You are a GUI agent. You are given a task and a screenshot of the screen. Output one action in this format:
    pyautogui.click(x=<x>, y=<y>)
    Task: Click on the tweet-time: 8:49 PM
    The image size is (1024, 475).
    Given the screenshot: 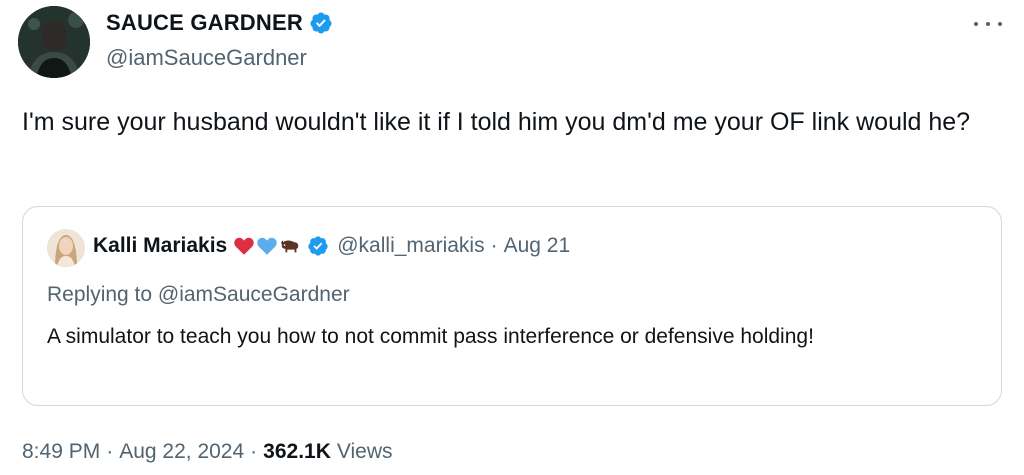 What is the action you would take?
    pyautogui.click(x=61, y=452)
    